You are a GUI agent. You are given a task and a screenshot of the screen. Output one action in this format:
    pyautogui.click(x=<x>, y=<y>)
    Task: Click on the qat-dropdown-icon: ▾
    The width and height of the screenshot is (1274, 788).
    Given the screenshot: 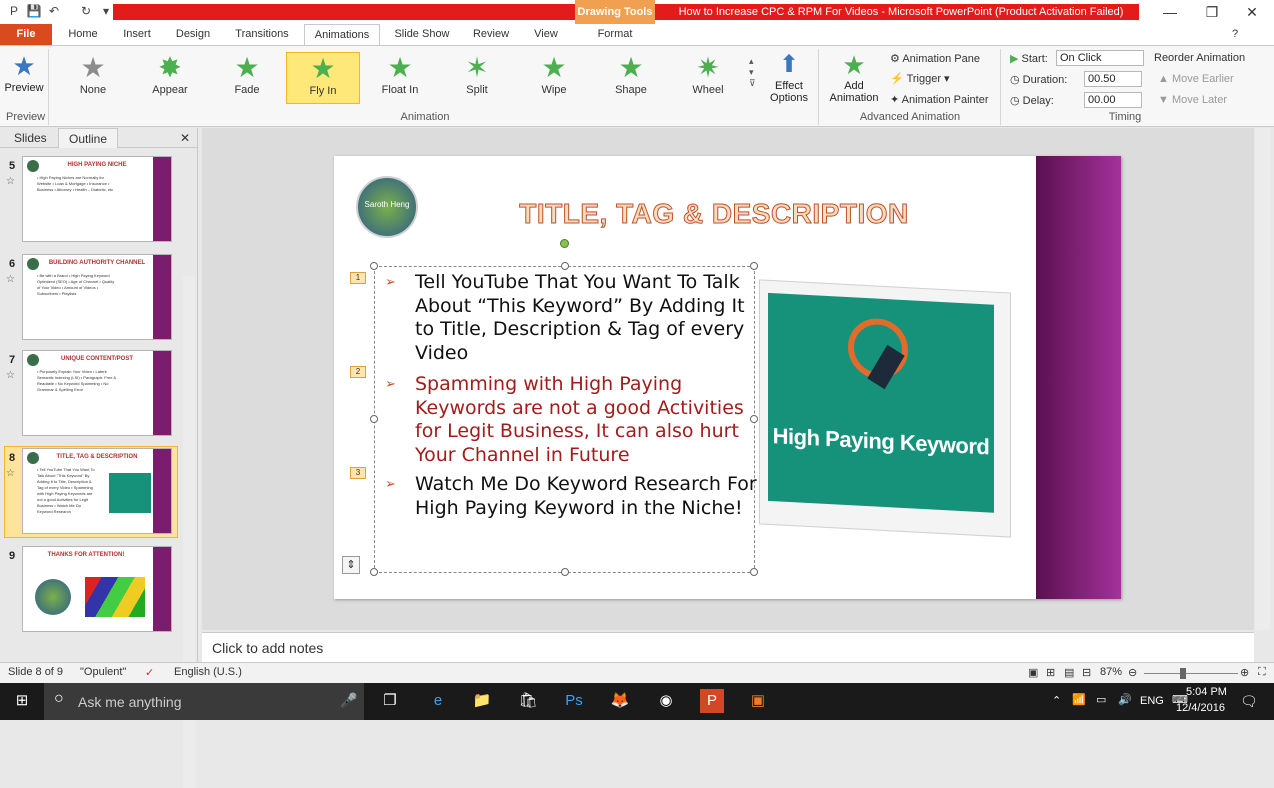 What is the action you would take?
    pyautogui.click(x=106, y=11)
    